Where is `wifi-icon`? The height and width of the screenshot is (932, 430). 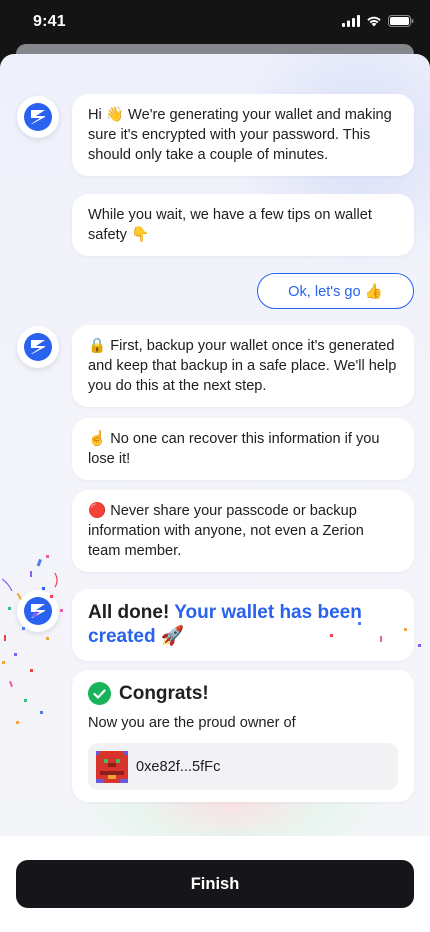 wifi-icon is located at coordinates (374, 21).